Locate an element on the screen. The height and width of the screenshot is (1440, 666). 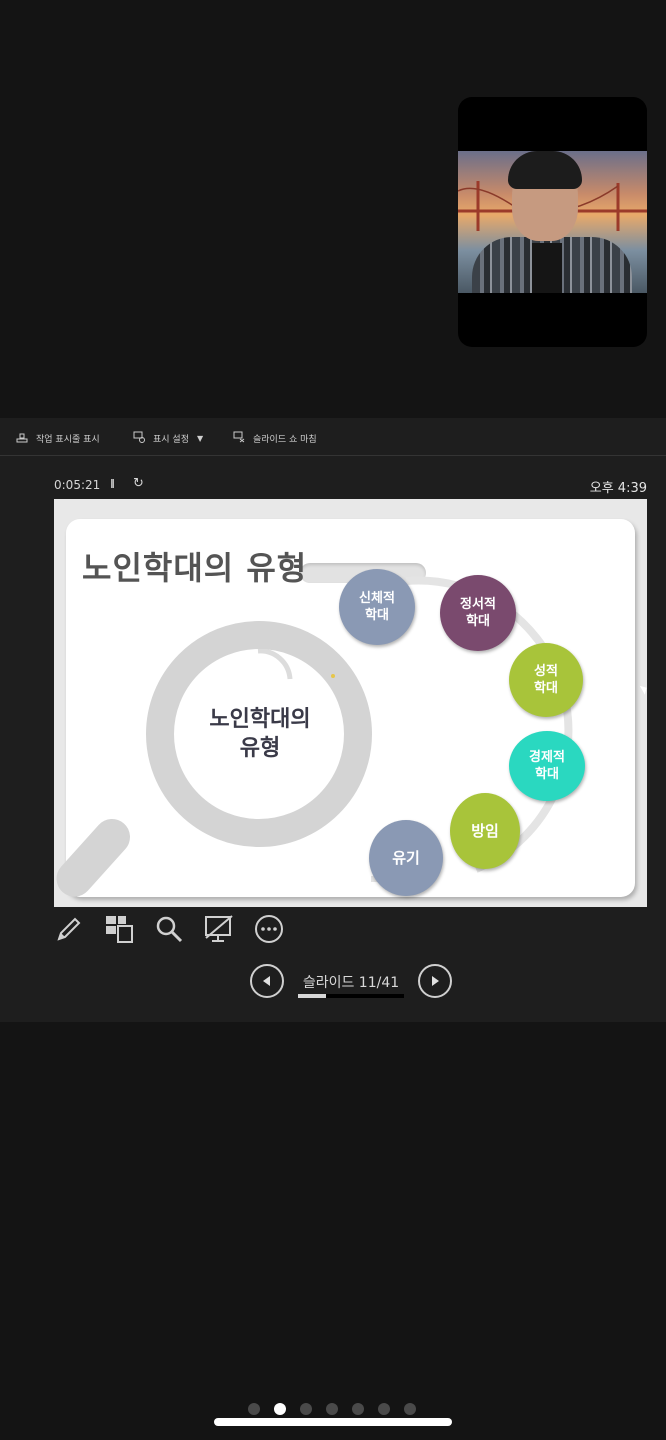
bubble-neglect: 방임 is located at coordinates (485, 831).